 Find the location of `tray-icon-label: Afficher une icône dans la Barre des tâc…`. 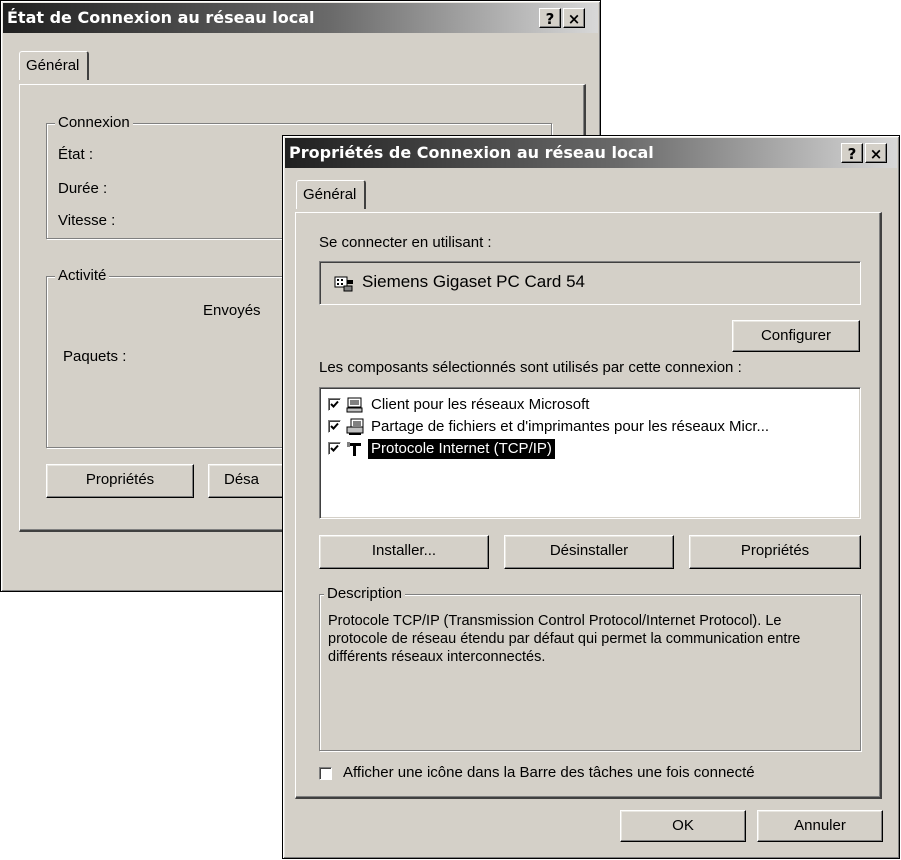

tray-icon-label: Afficher une icône dans la Barre des tâc… is located at coordinates (549, 772).